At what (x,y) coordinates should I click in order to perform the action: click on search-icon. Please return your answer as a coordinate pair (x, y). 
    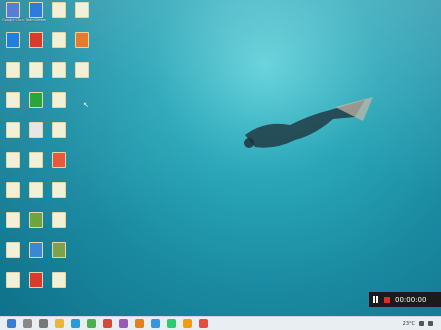
    Looking at the image, I should click on (27, 323).